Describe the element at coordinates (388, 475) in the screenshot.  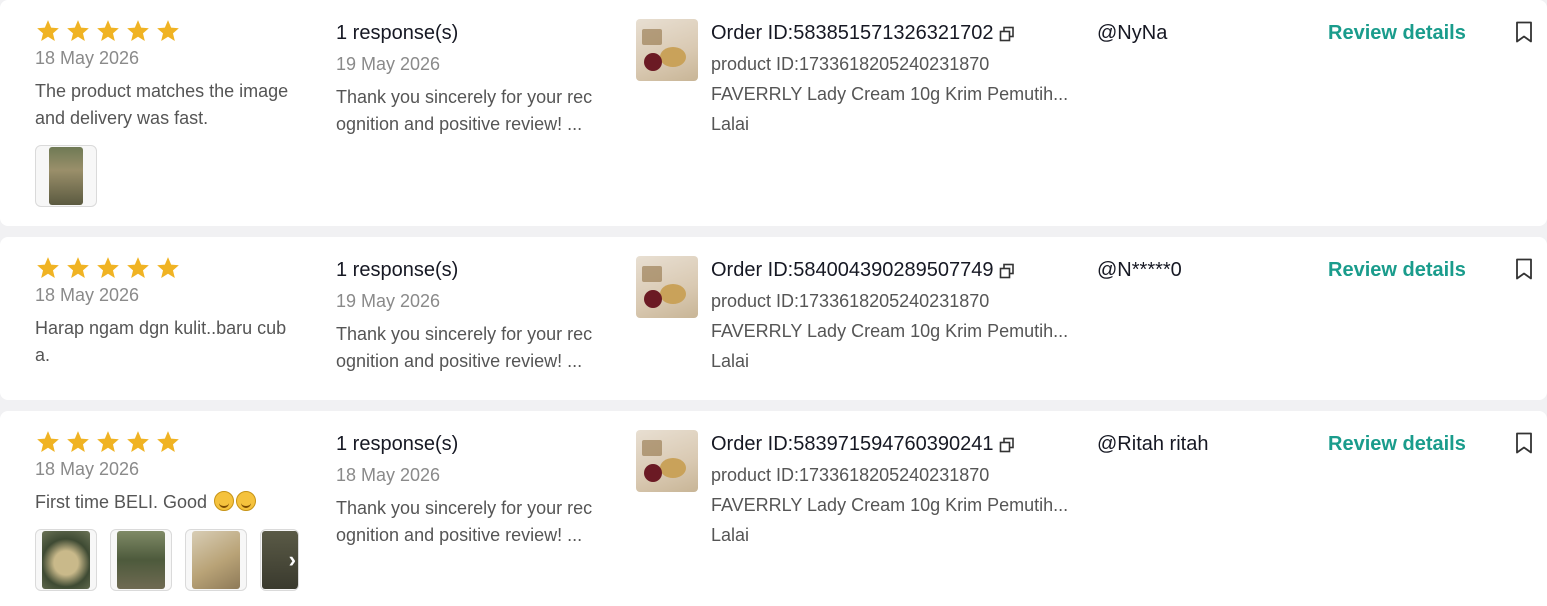
I see `response-date: 18 May 2026` at that location.